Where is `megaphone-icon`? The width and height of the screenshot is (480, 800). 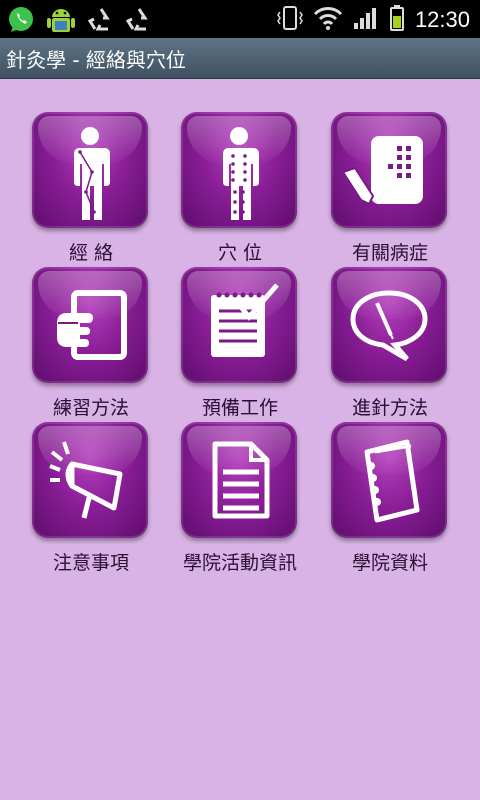 megaphone-icon is located at coordinates (86, 480).